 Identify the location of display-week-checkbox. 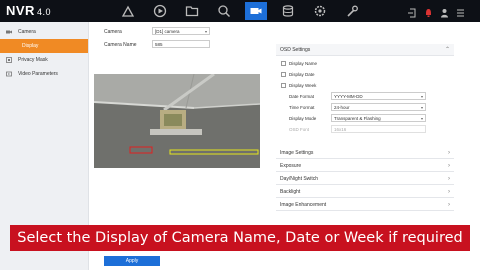
(283, 85).